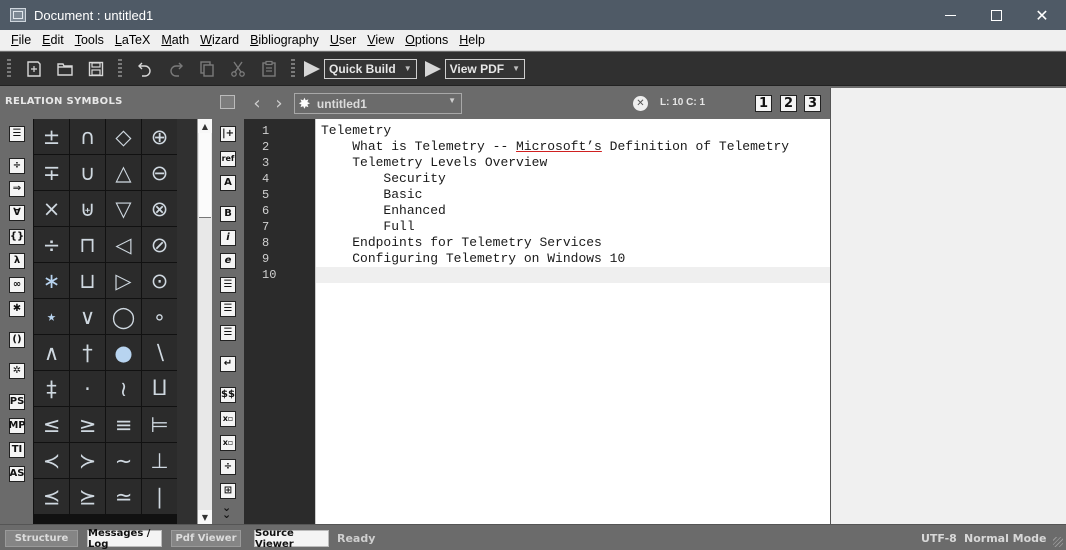 This screenshot has height=550, width=1066. I want to click on menu-edit: Edit, so click(53, 40).